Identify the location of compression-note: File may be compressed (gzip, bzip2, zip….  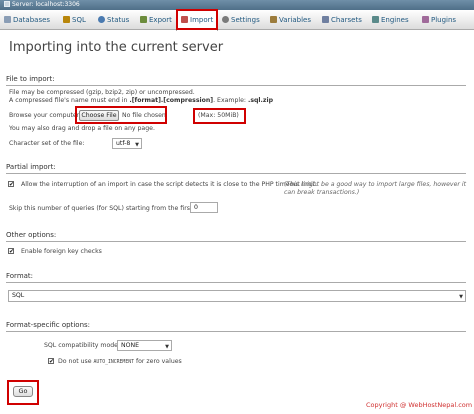
(102, 92).